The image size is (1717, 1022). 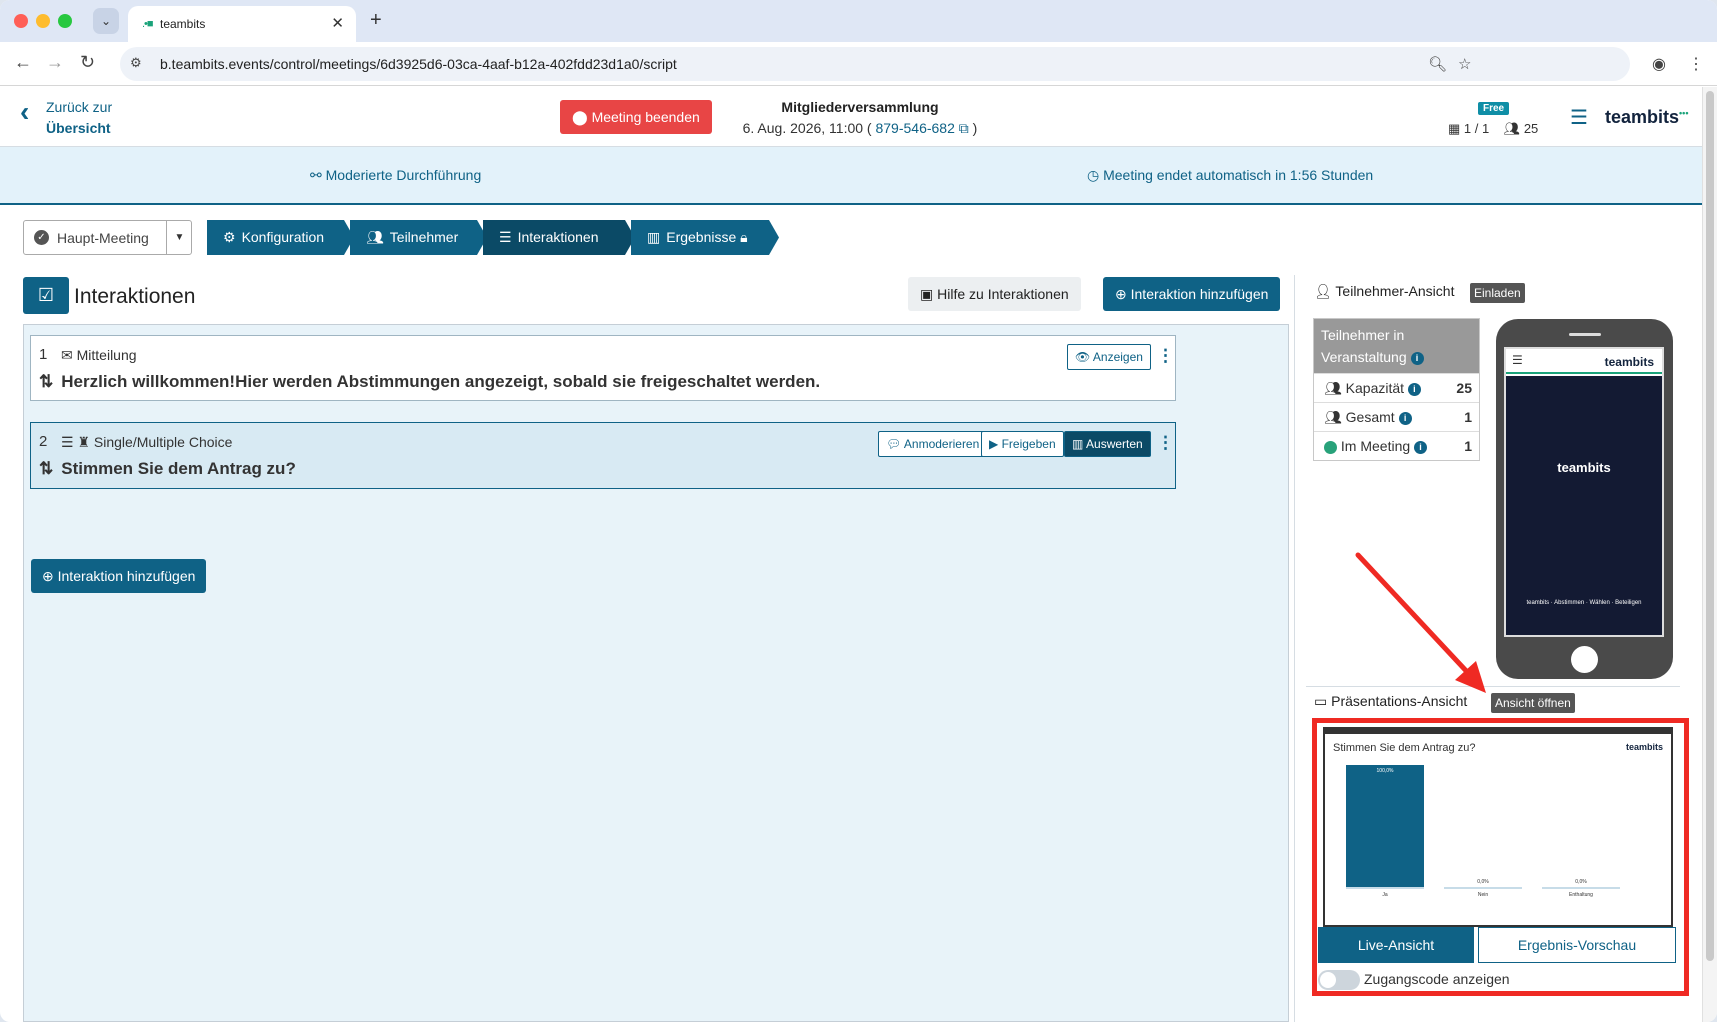 What do you see at coordinates (242, 24) in the screenshot?
I see `browser-tab: .•■ teambits ✕` at bounding box center [242, 24].